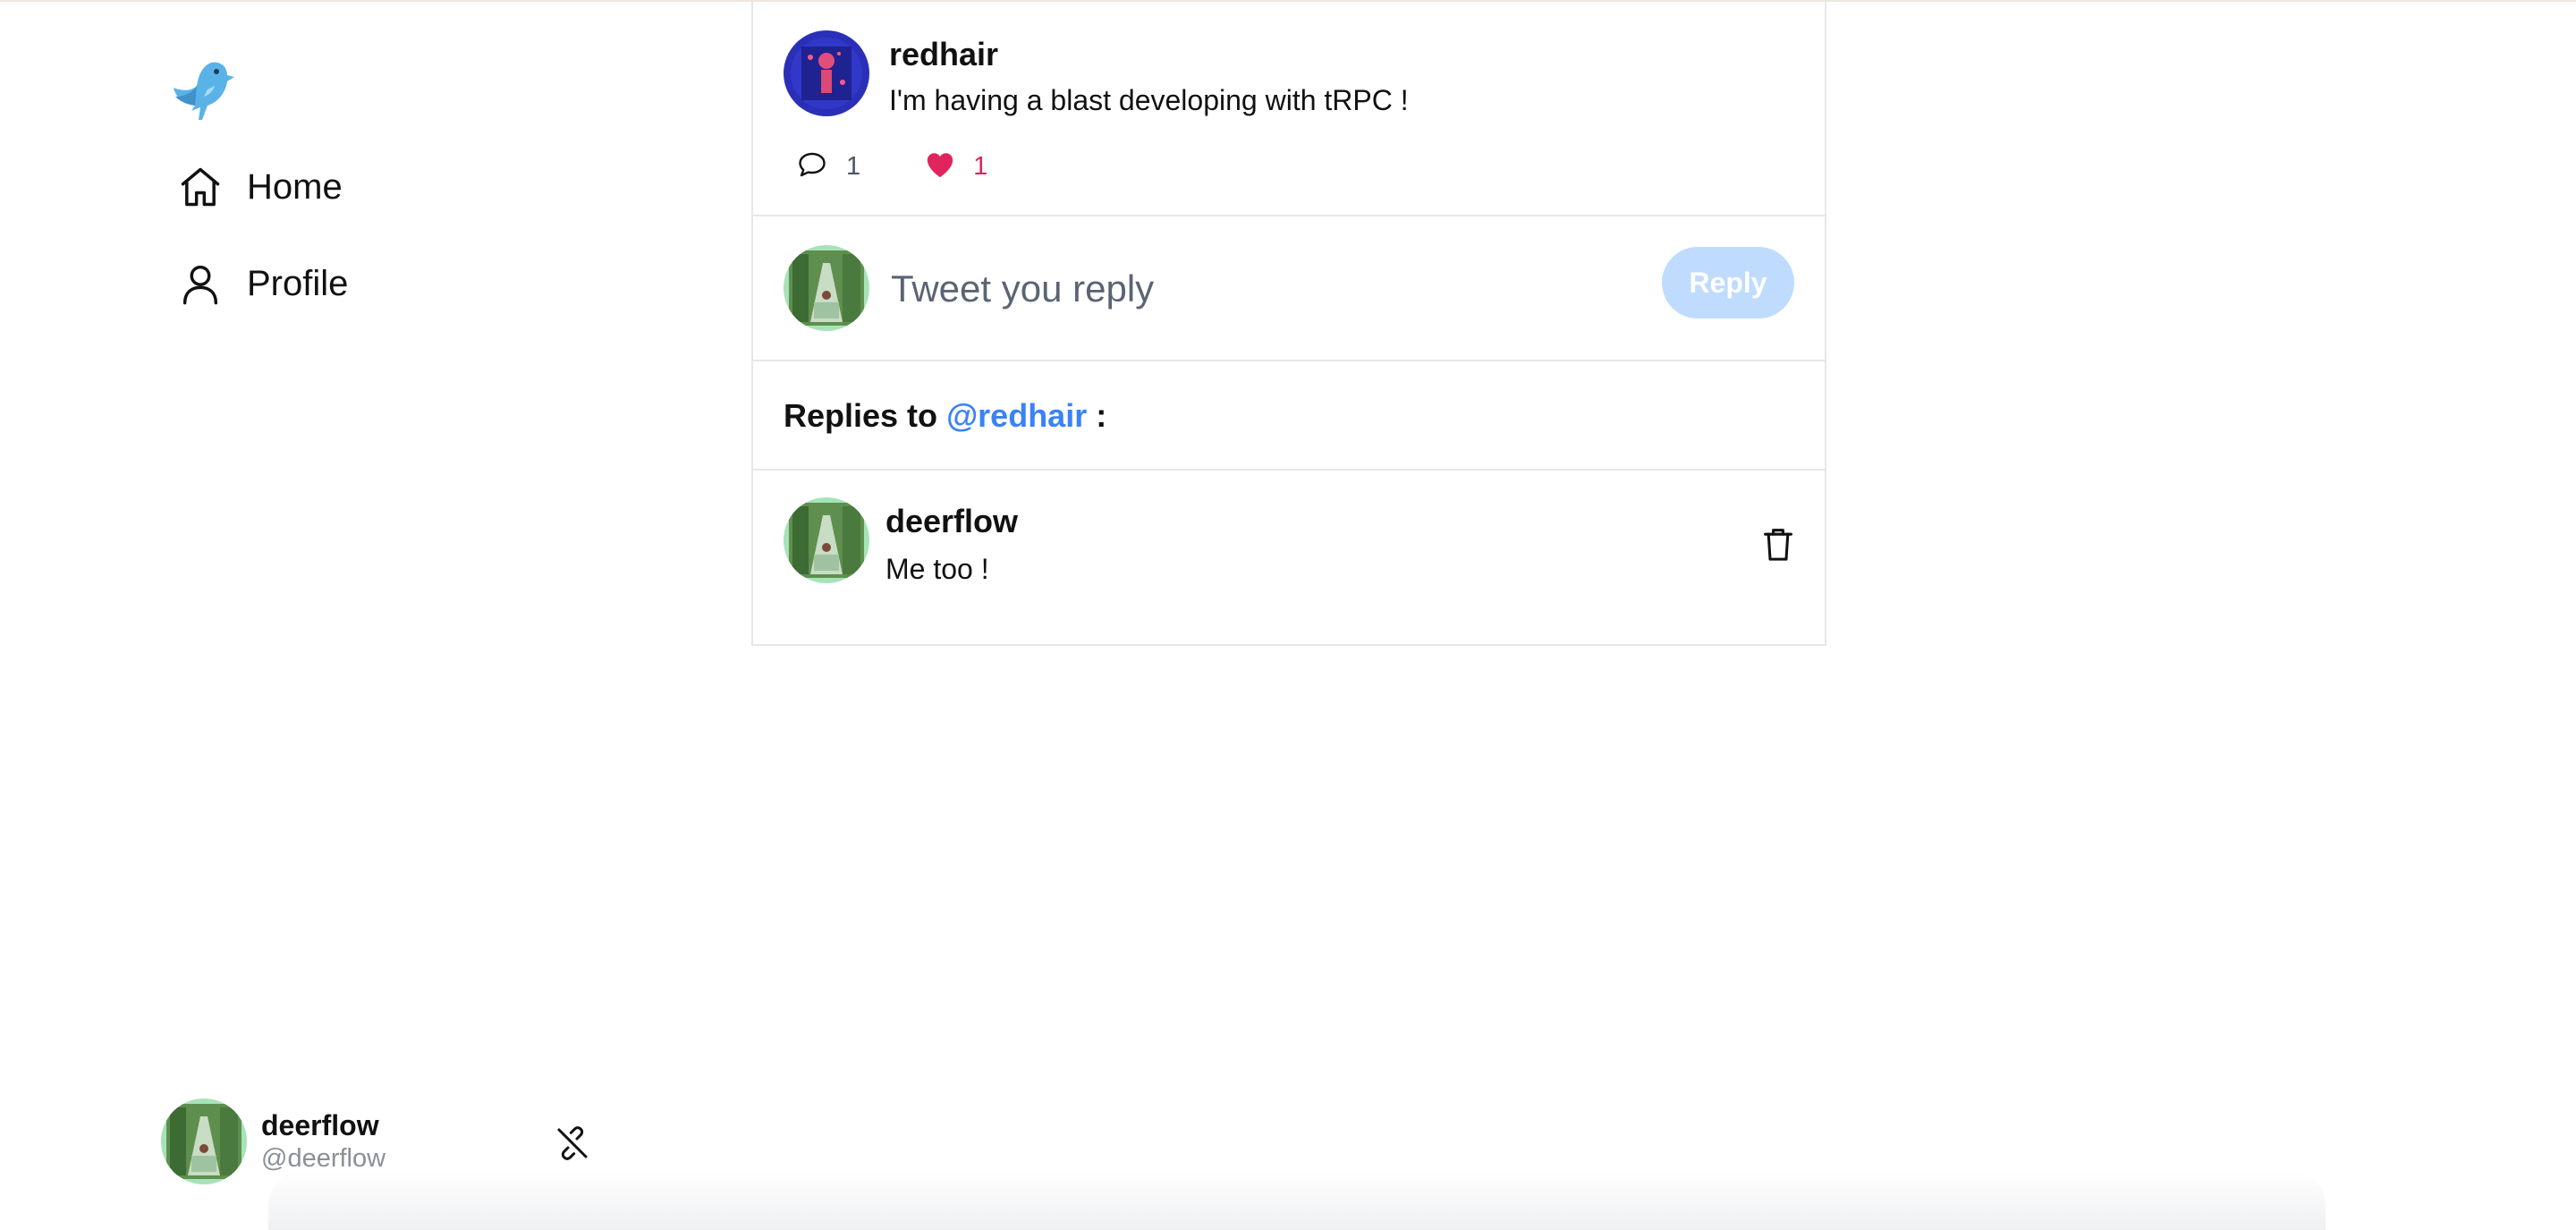 This screenshot has width=2576, height=1230. I want to click on user-icon, so click(200, 284).